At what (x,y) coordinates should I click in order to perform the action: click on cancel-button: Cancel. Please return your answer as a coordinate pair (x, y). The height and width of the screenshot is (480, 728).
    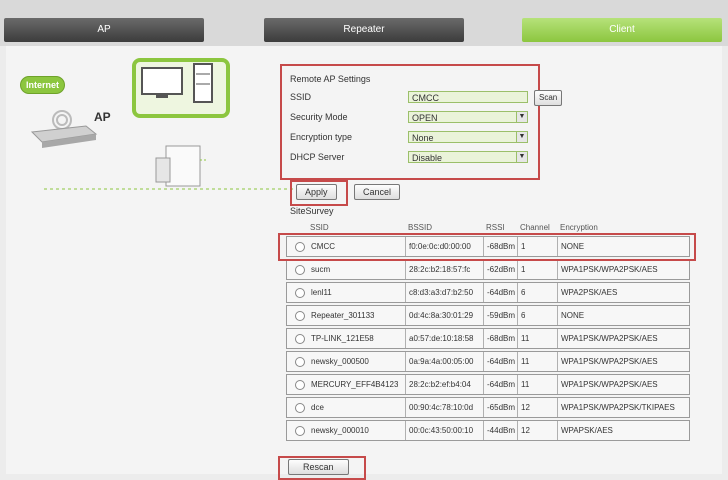
    Looking at the image, I should click on (377, 192).